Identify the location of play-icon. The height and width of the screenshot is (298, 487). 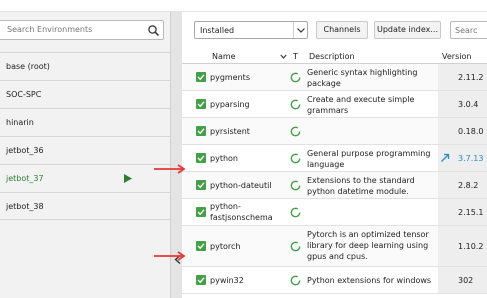
(128, 178).